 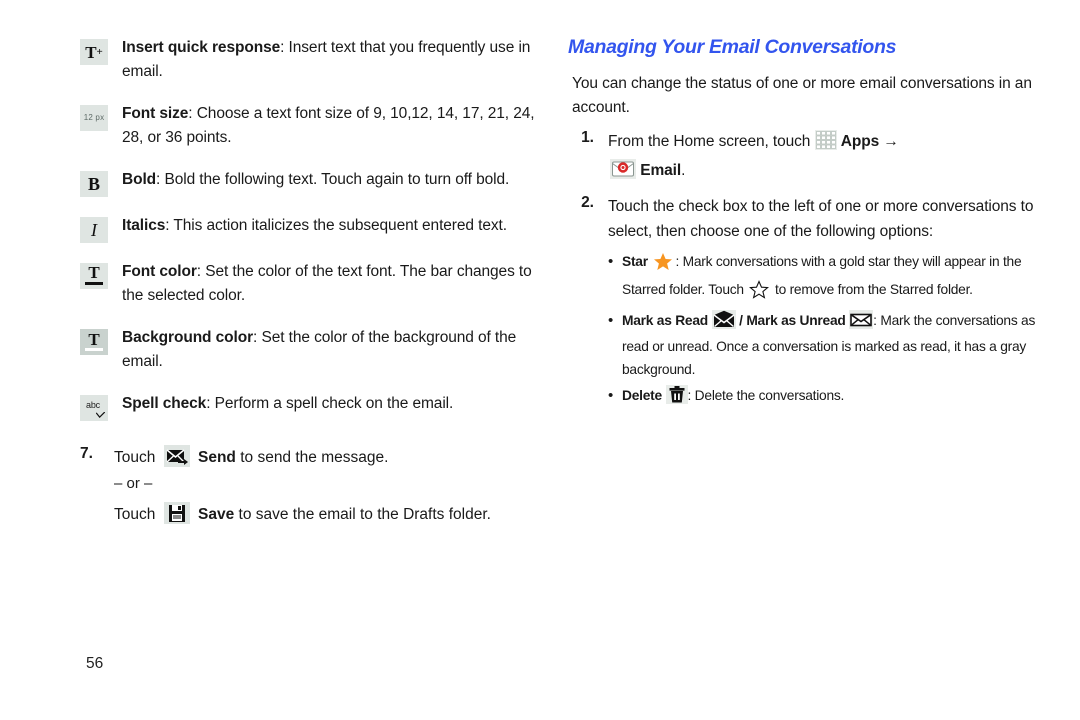 I want to click on check-mark-icon, so click(x=100, y=414).